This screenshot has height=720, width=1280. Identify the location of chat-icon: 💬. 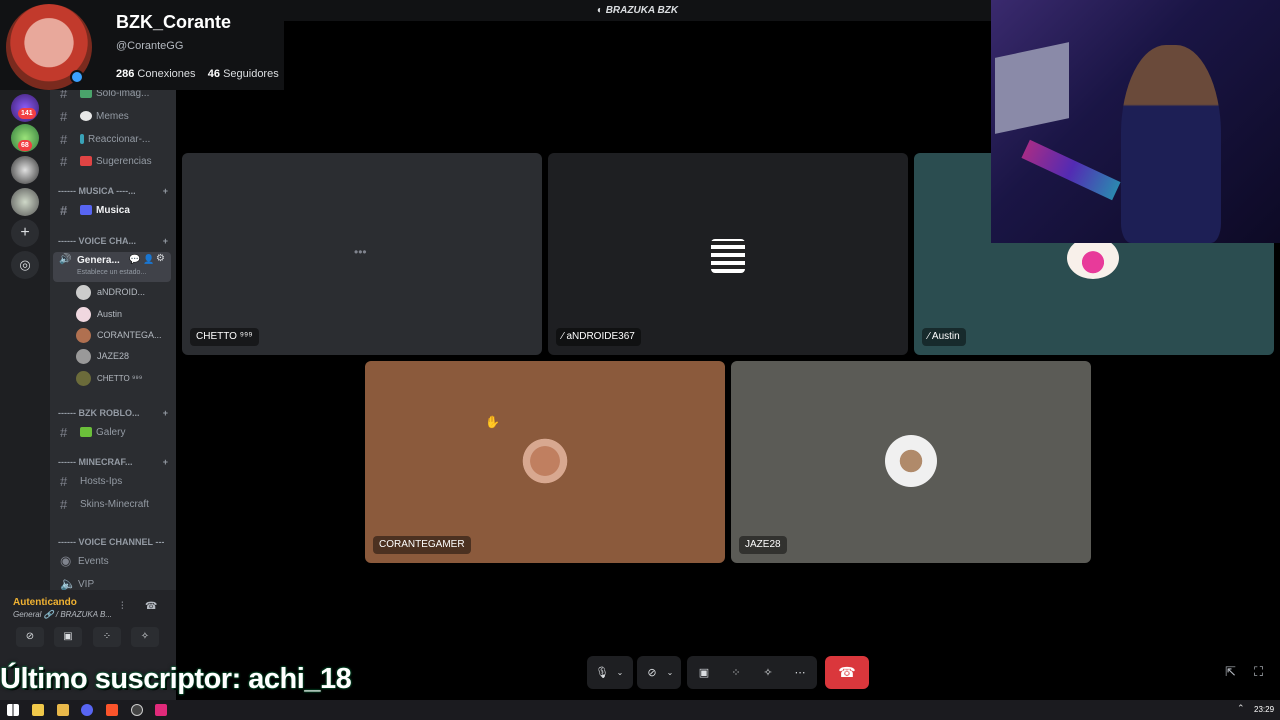
(134, 259).